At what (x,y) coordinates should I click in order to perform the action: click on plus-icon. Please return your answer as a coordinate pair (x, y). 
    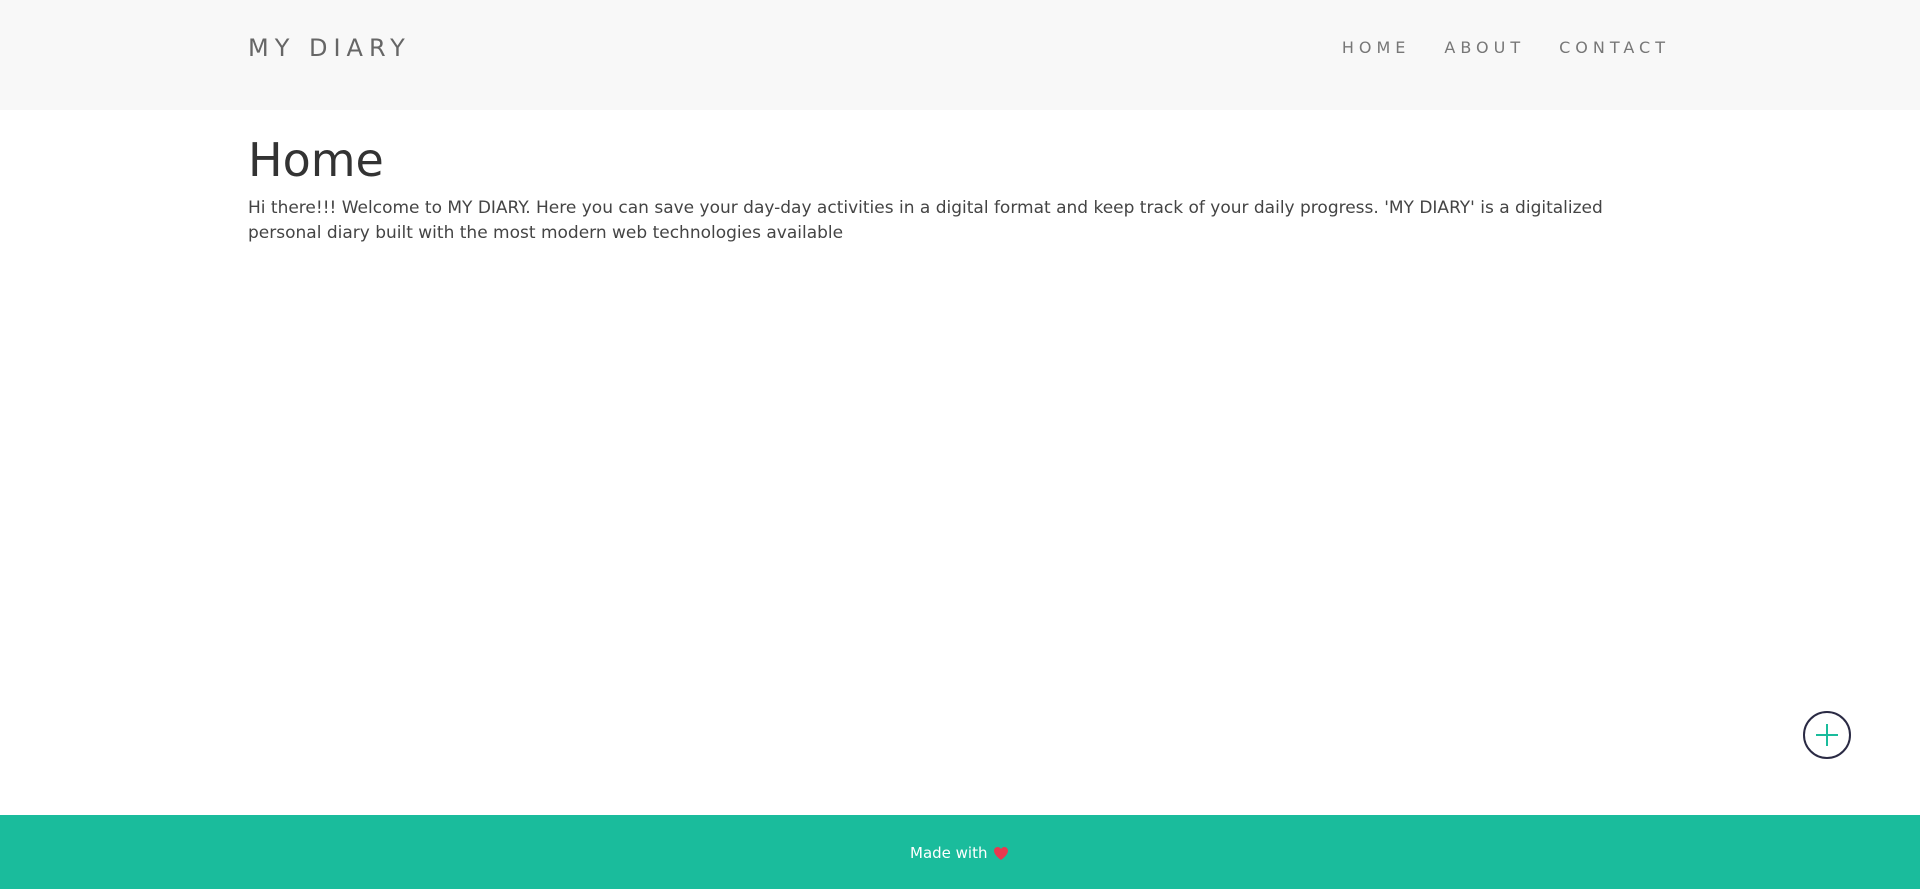
    Looking at the image, I should click on (1827, 735).